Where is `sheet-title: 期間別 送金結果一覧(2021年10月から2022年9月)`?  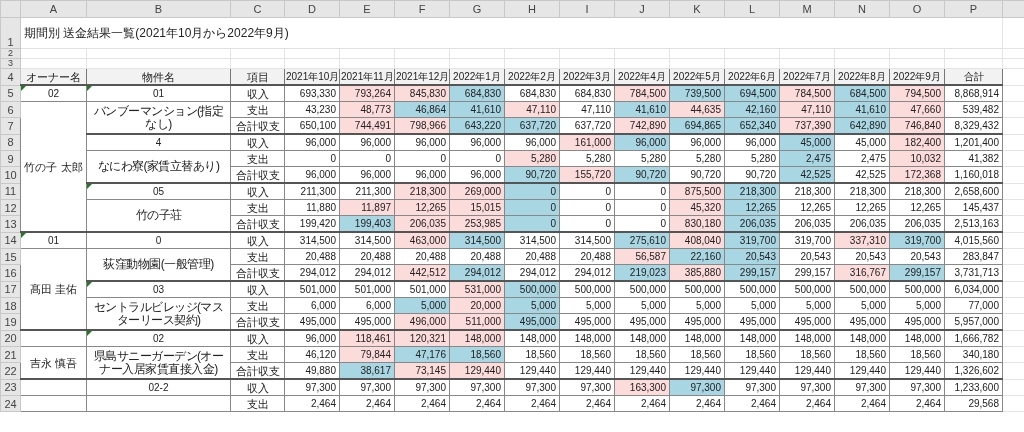
sheet-title: 期間別 送金結果一覧(2021年10月から2022年9月) is located at coordinates (156, 33).